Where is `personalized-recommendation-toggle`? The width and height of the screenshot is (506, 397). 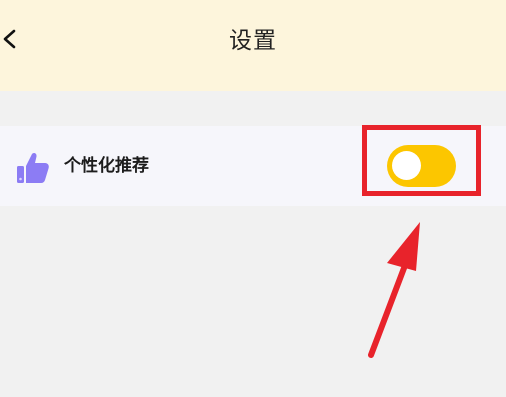
personalized-recommendation-toggle is located at coordinates (421, 166).